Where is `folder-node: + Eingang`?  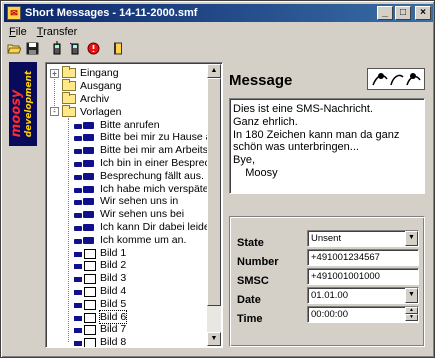
folder-node: + Eingang is located at coordinates (84, 73).